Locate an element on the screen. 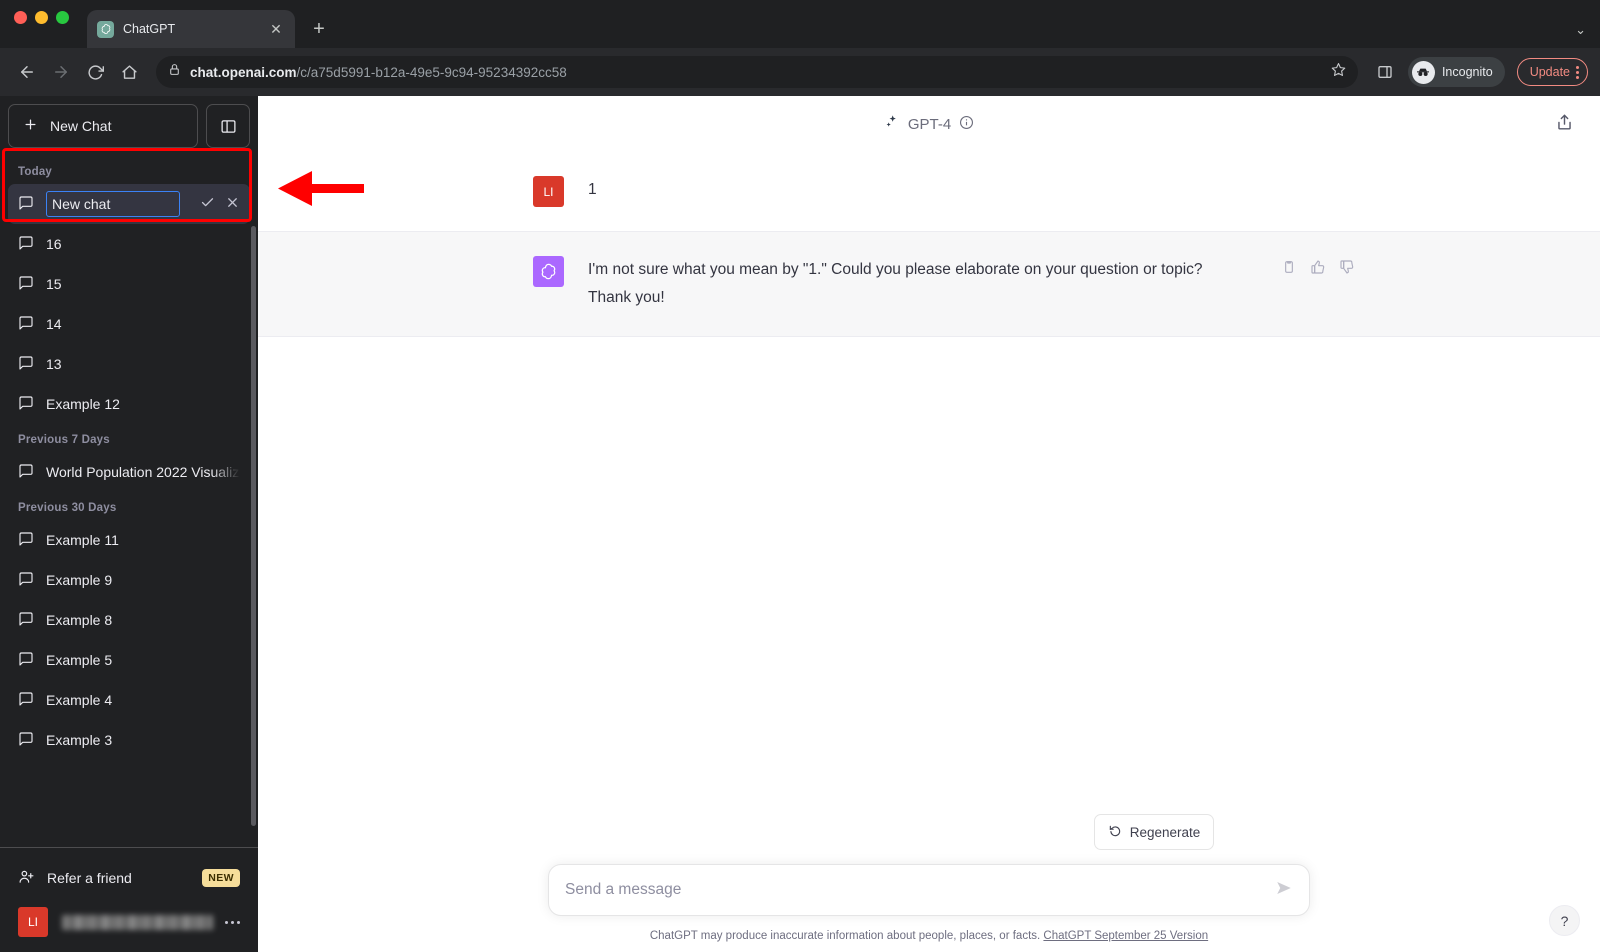 This screenshot has width=1600, height=952. conversation-item-label: Example 4 is located at coordinates (79, 700).